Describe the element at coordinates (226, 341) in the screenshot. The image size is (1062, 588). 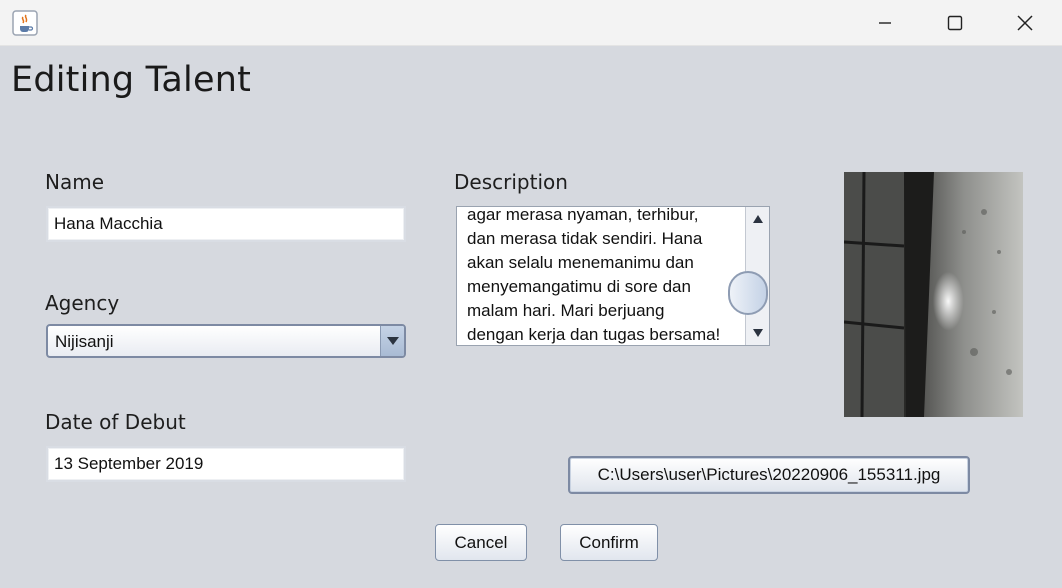
I see `agency-dropdown: Nijisanji` at that location.